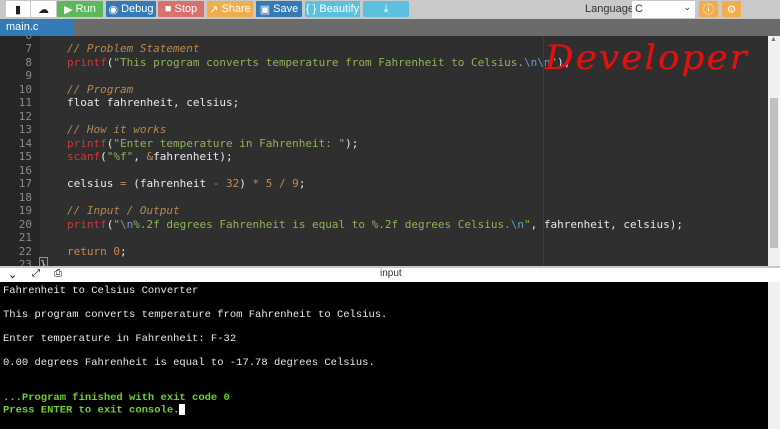 This screenshot has width=780, height=429. Describe the element at coordinates (25, 237) in the screenshot. I see `line-number: 21` at that location.